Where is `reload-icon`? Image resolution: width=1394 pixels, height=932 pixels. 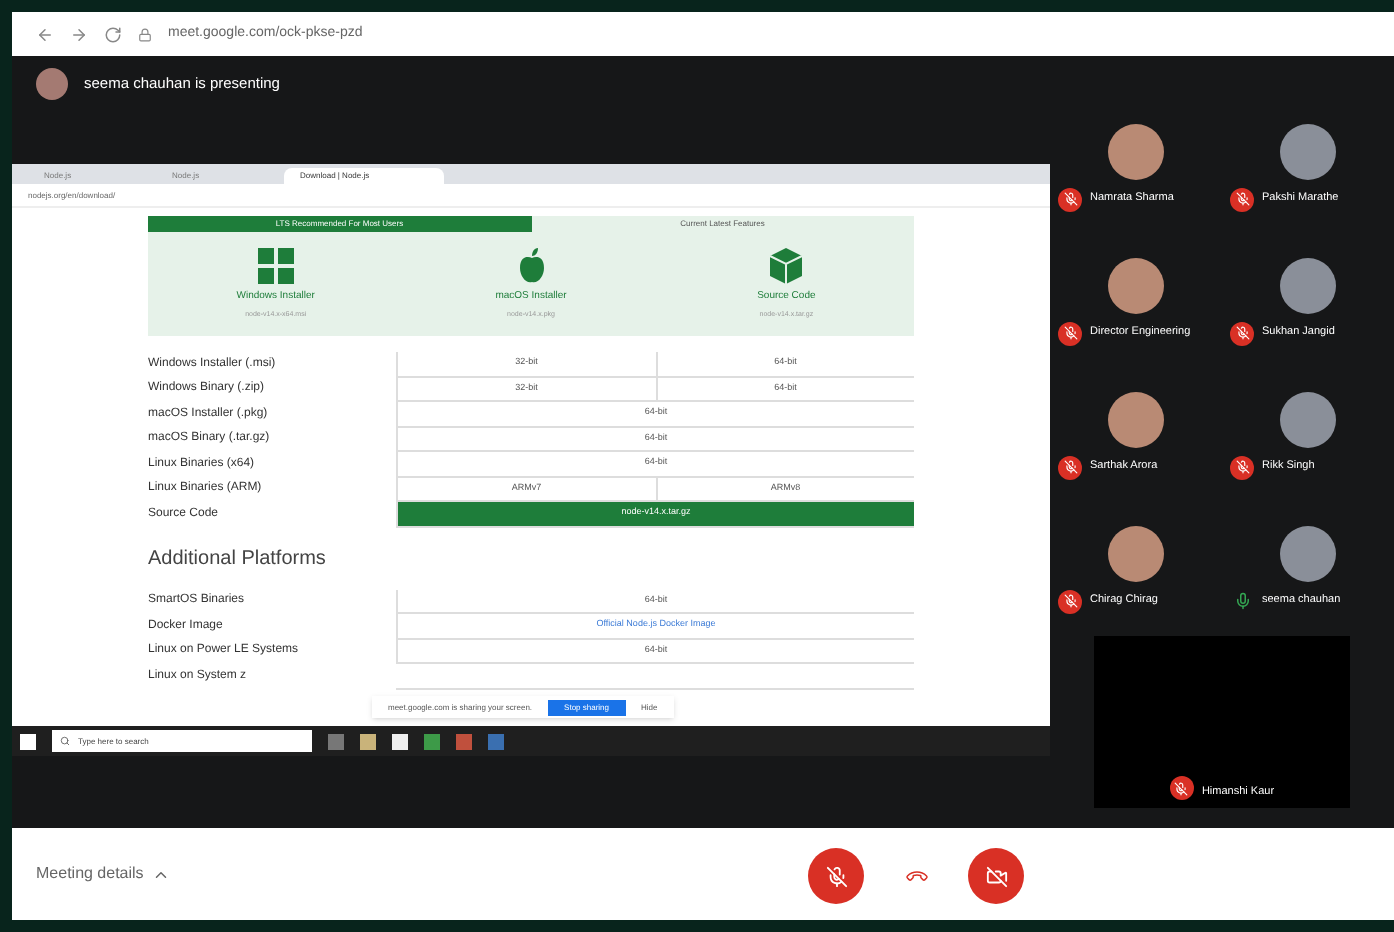 reload-icon is located at coordinates (113, 34).